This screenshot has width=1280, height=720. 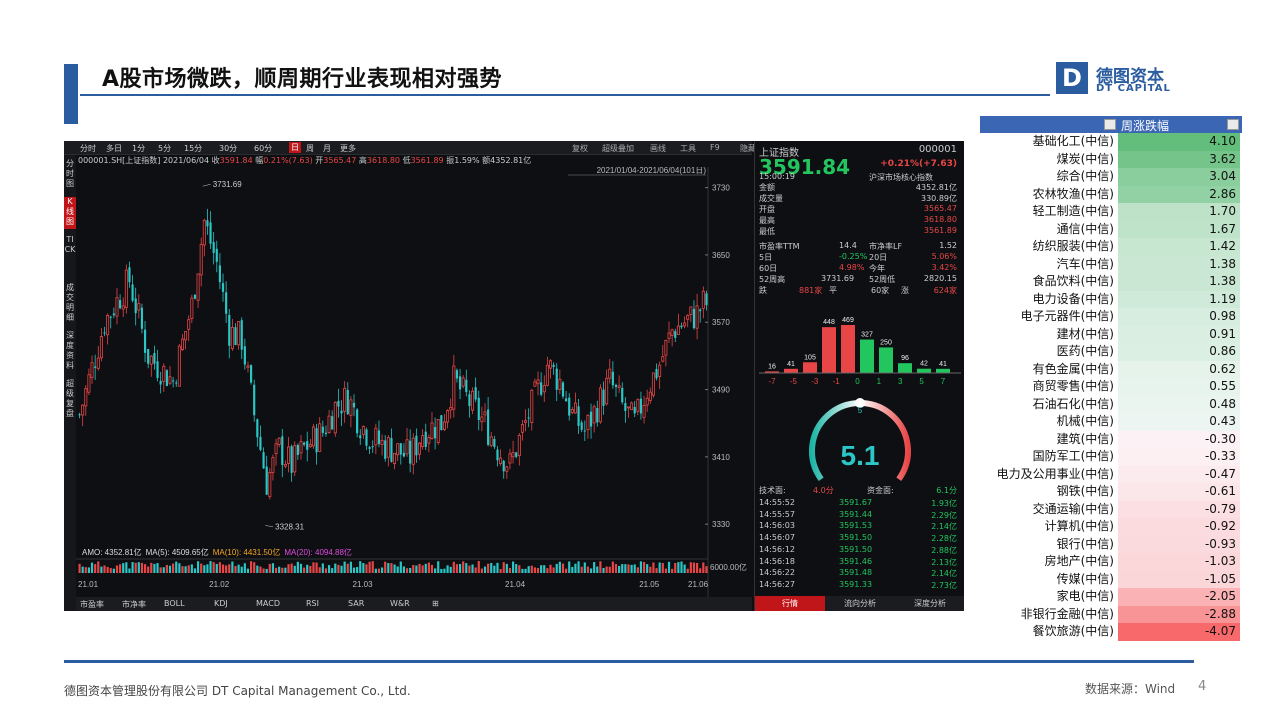 What do you see at coordinates (348, 148) in the screenshot?
I see `toolbar-item: 更多` at bounding box center [348, 148].